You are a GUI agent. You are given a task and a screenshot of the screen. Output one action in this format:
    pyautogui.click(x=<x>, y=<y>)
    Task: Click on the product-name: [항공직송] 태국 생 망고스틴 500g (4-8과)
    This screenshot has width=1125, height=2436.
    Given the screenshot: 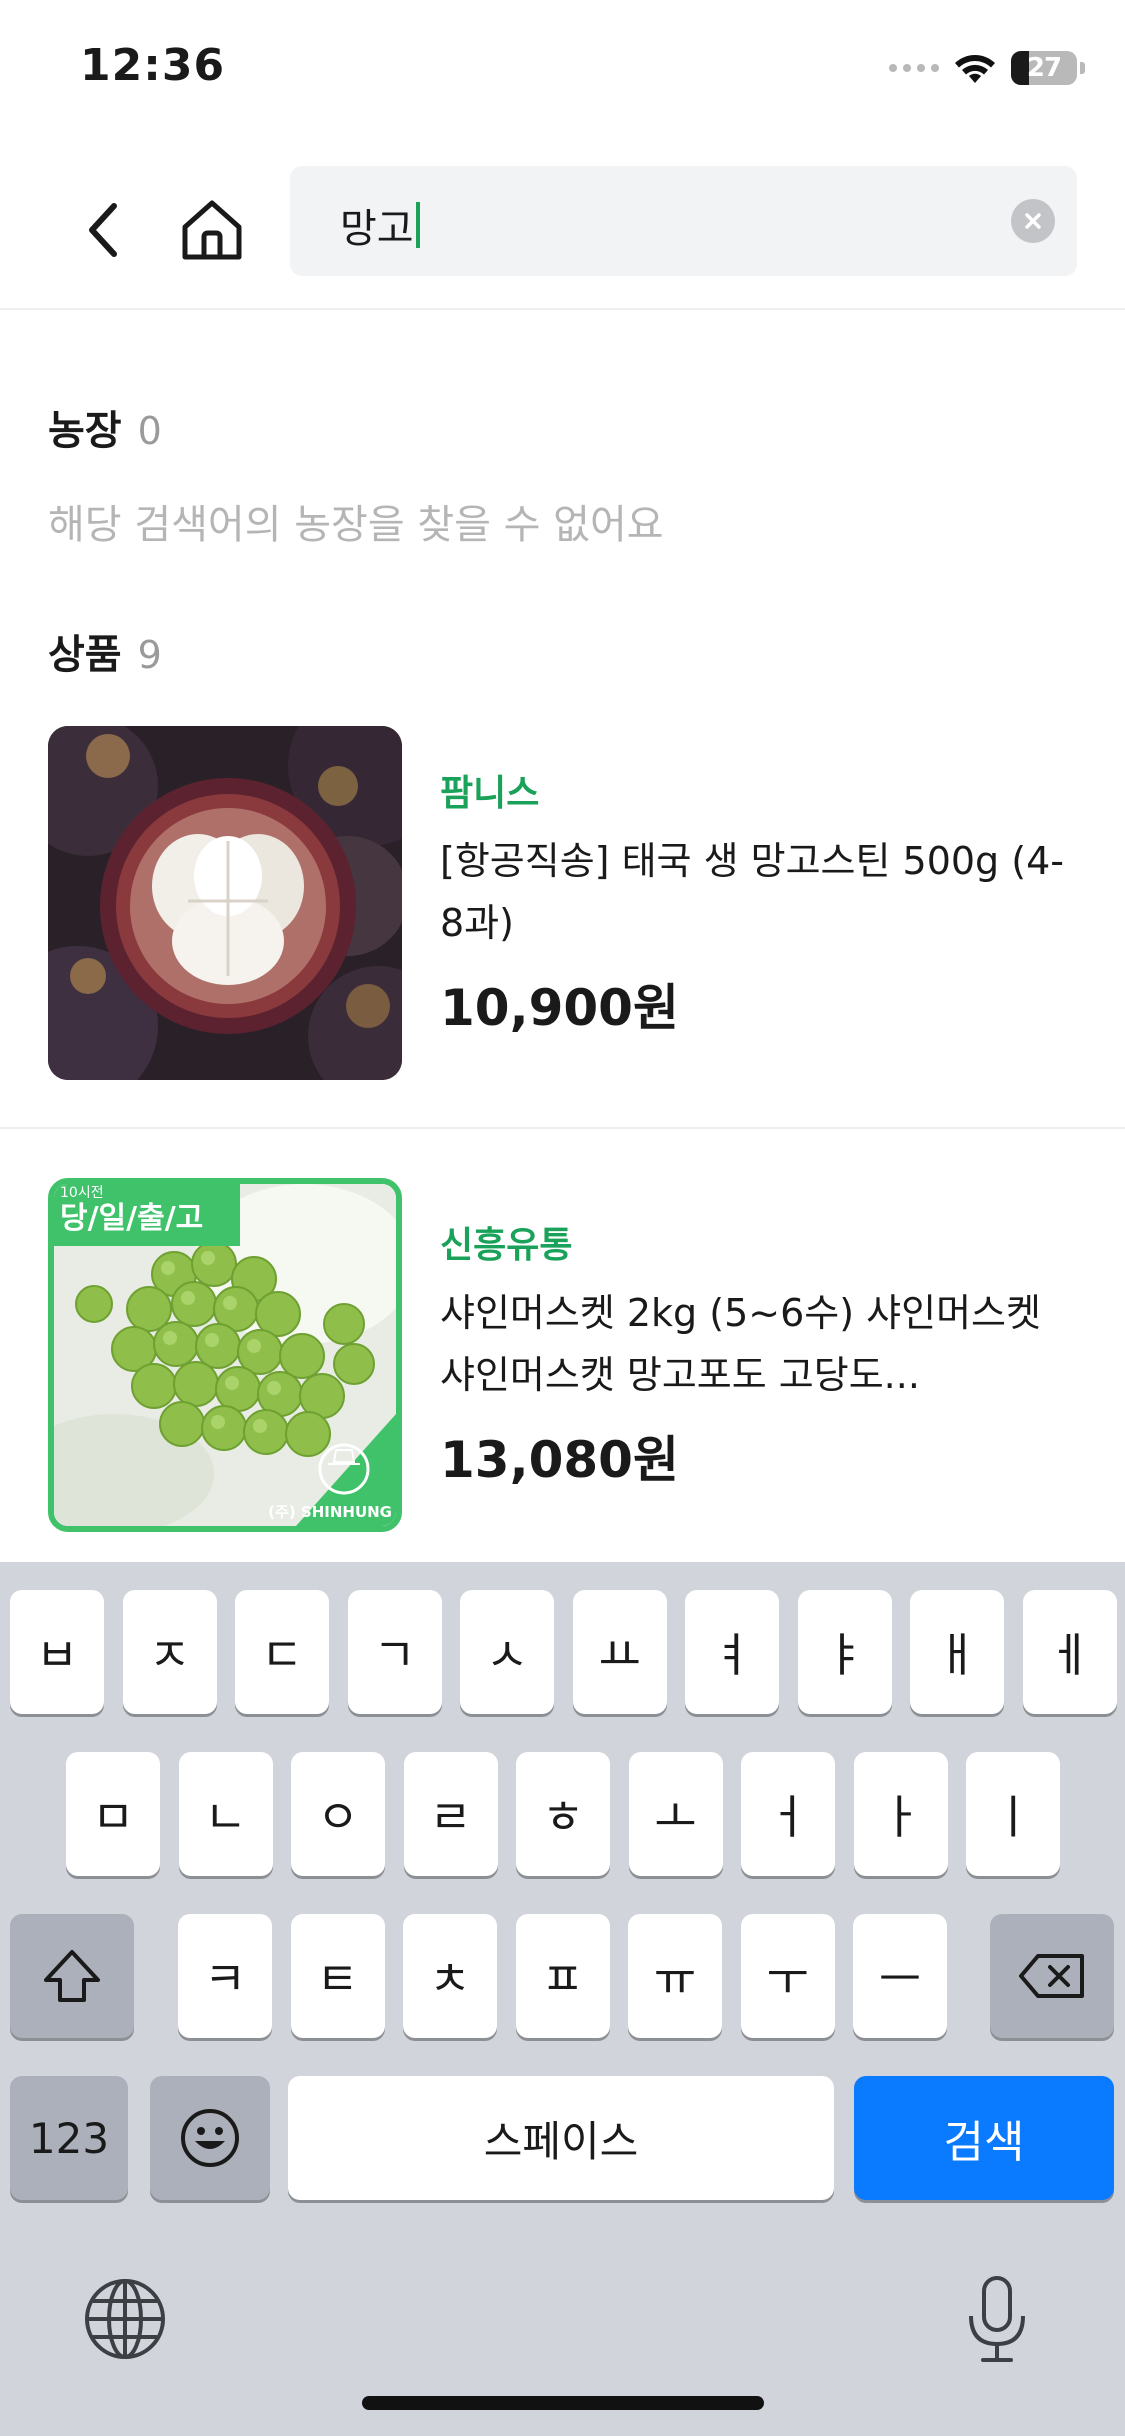 What is the action you would take?
    pyautogui.click(x=752, y=892)
    